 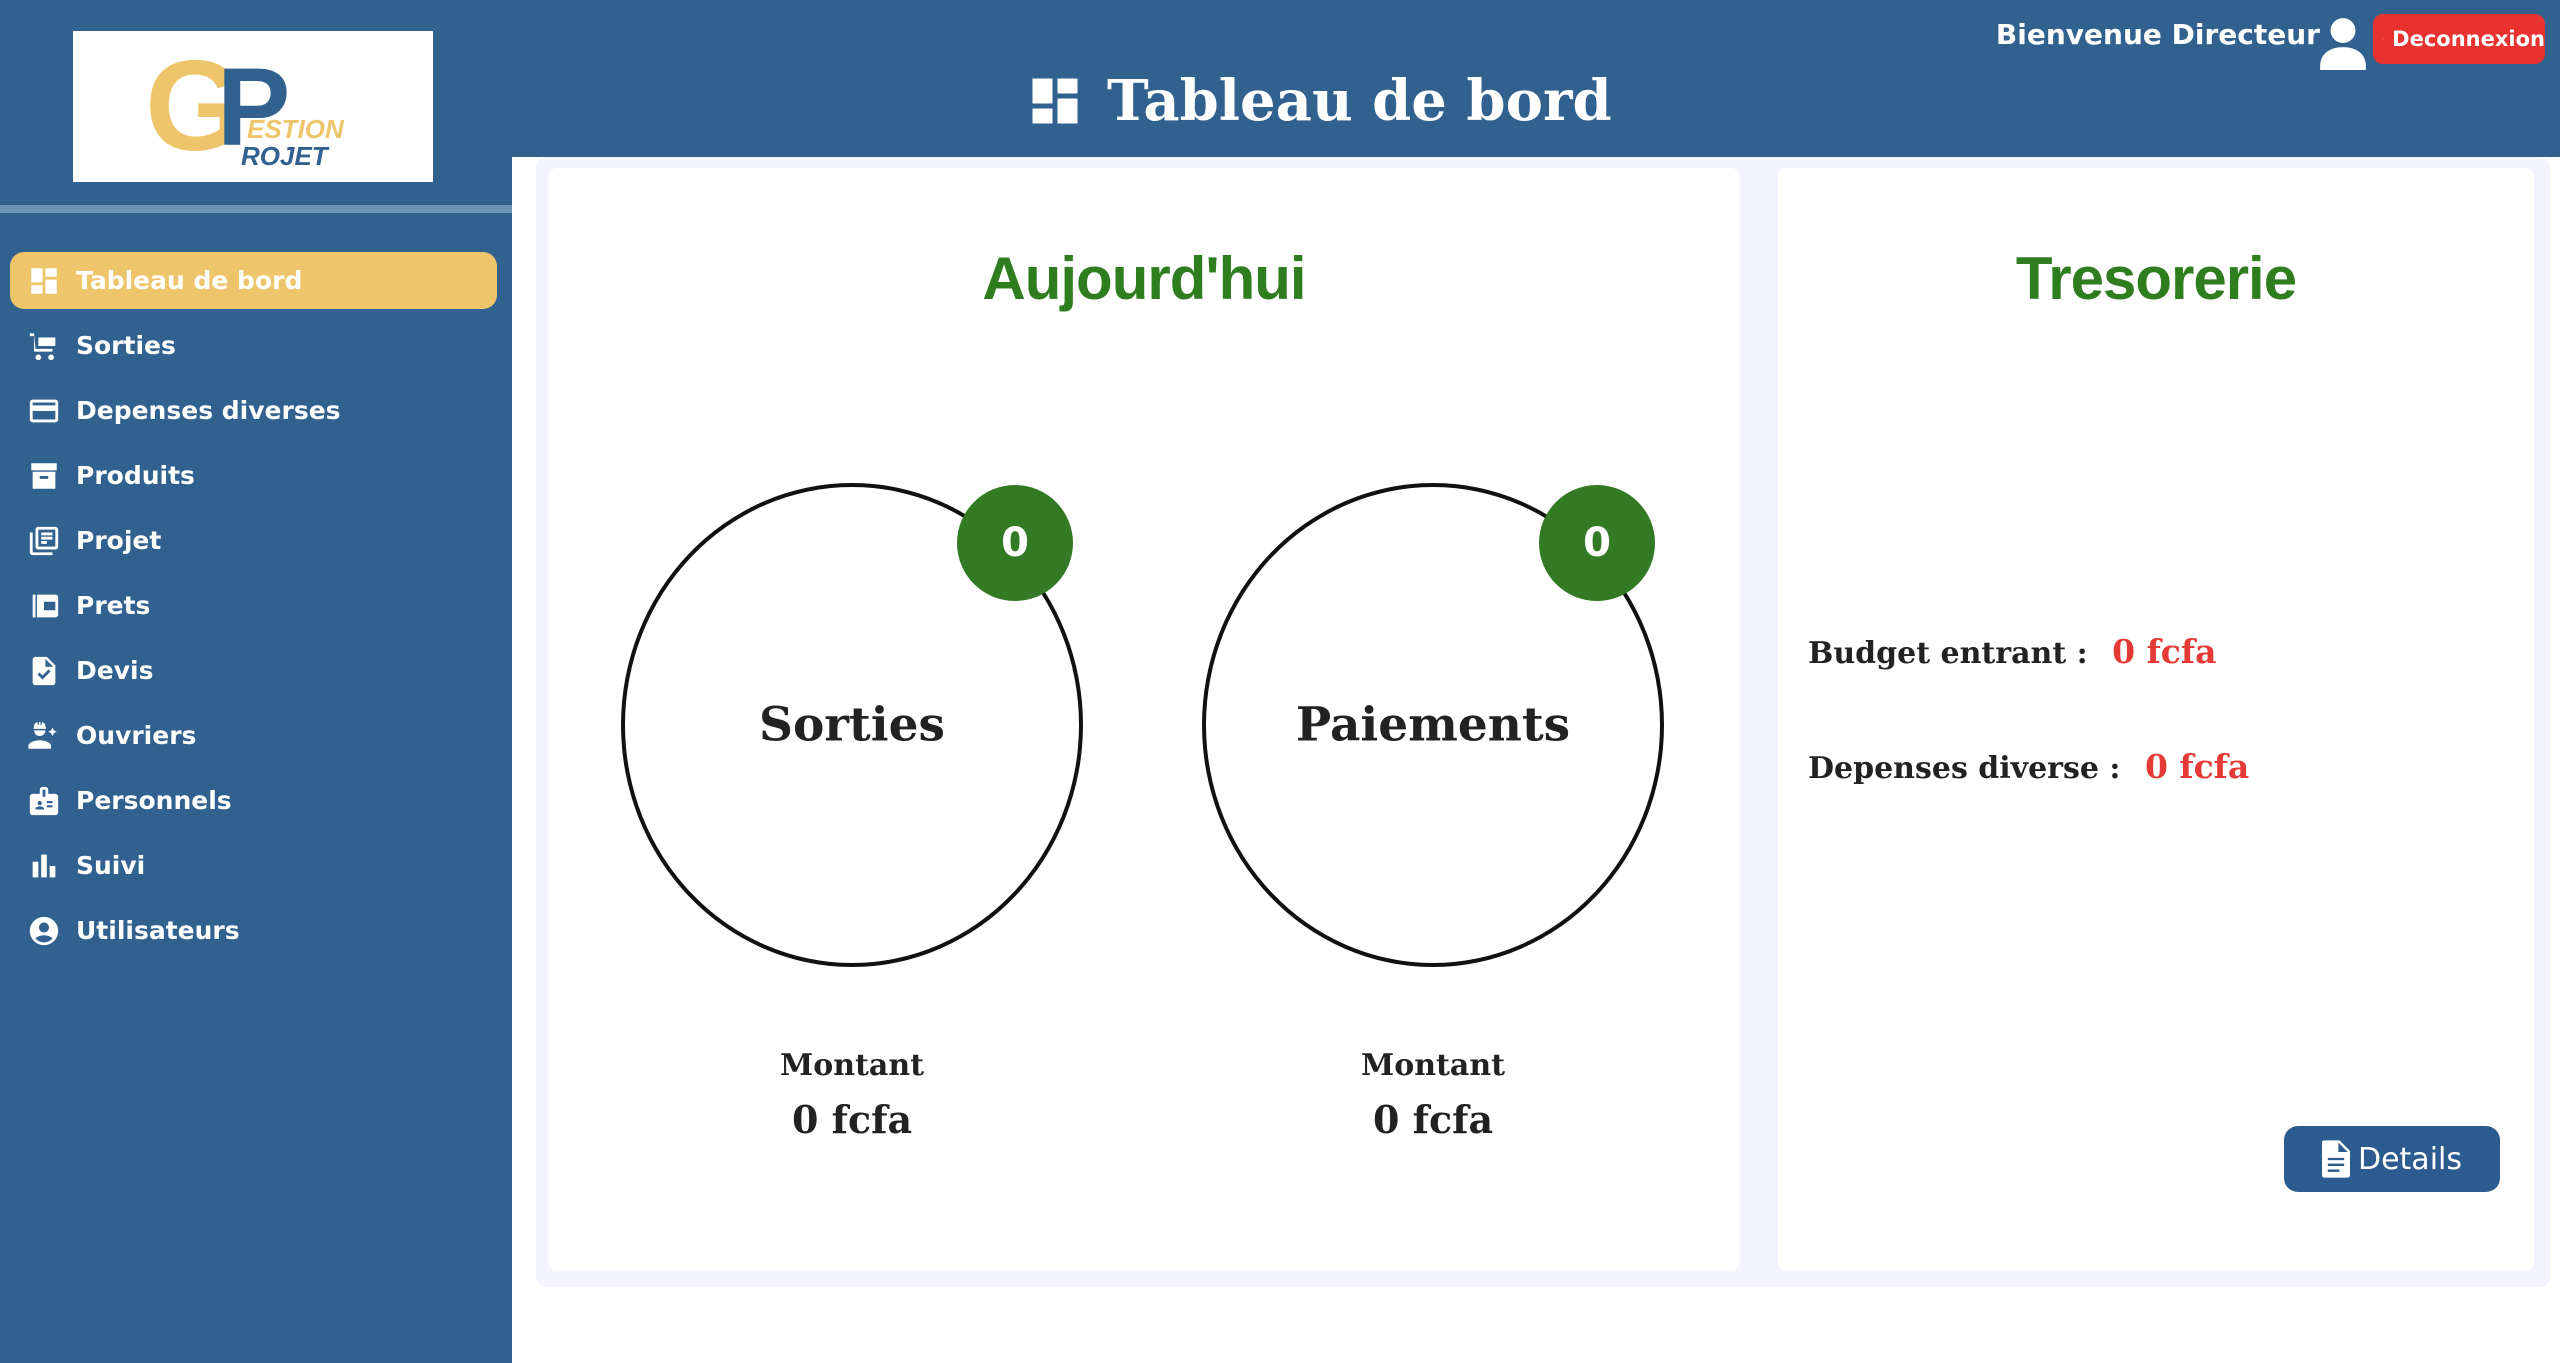 I want to click on sidebar-item-label: Ouvriers, so click(x=136, y=735).